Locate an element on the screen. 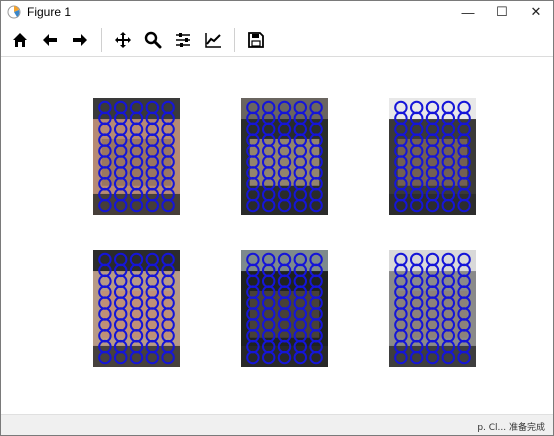 The height and width of the screenshot is (436, 554). pan-icon is located at coordinates (123, 39).